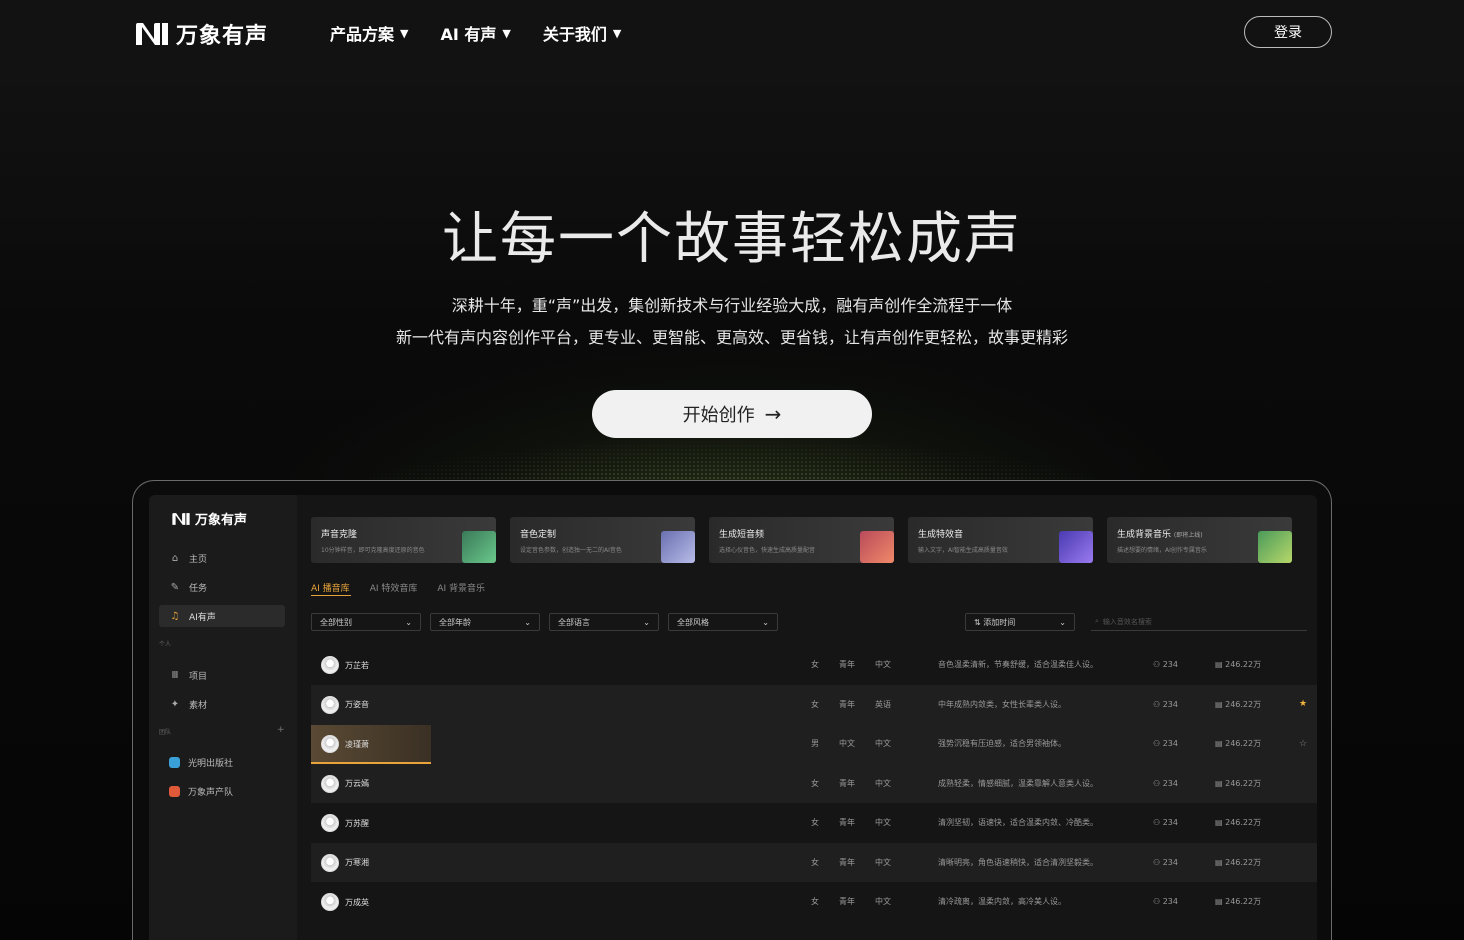 Image resolution: width=1464 pixels, height=940 pixels. I want to click on style-select: 全部风格 ⌄, so click(723, 622).